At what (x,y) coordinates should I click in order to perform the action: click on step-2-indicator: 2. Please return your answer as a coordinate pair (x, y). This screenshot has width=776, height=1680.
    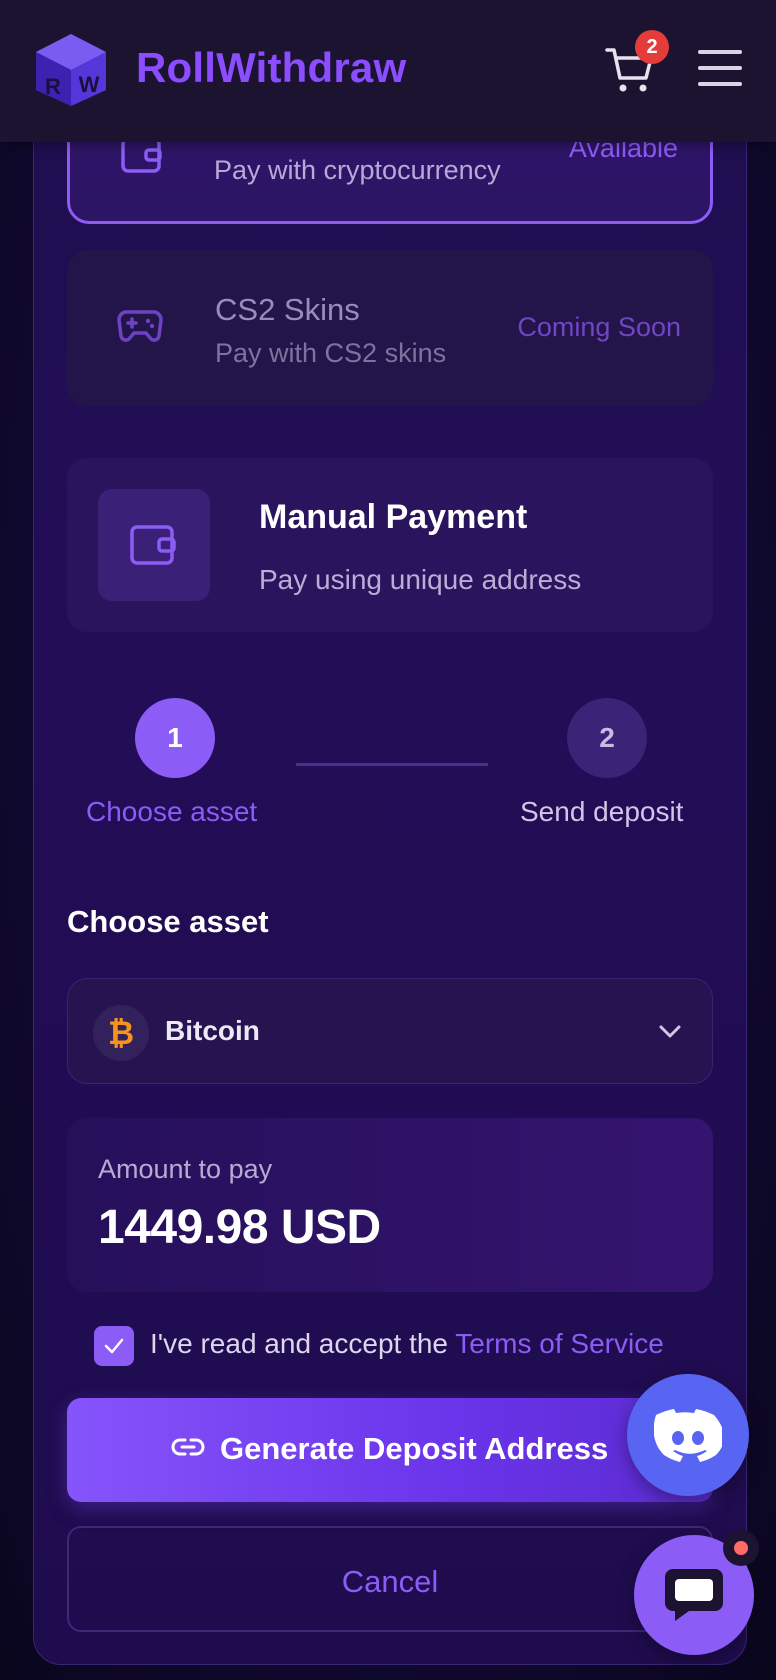
    Looking at the image, I should click on (607, 738).